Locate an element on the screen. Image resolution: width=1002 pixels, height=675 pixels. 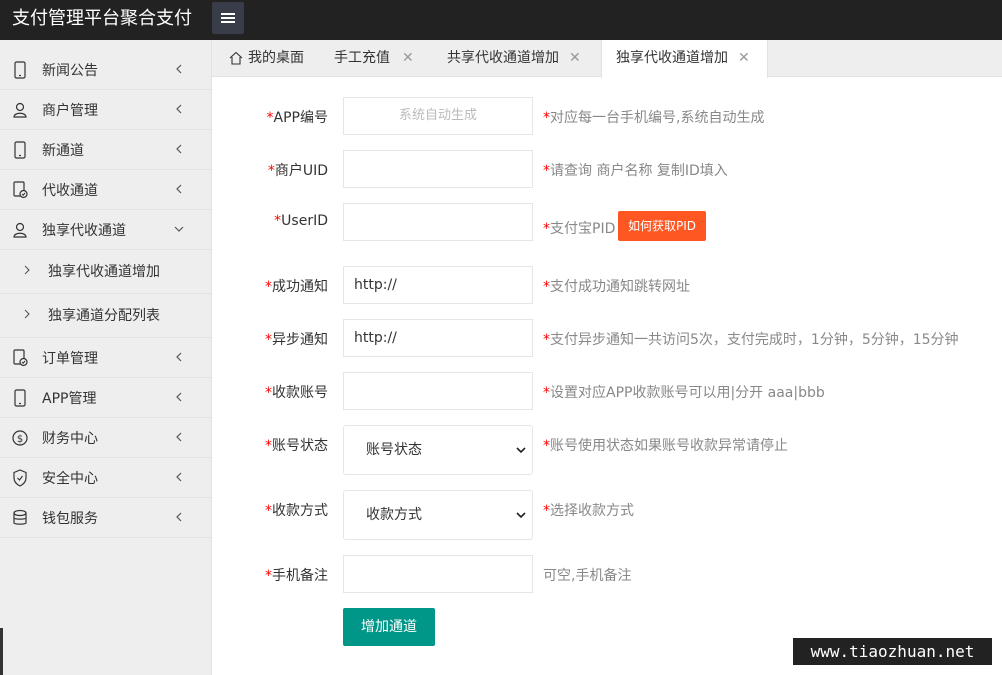
sidebar-item-orders: 订单管理 is located at coordinates (106, 358).